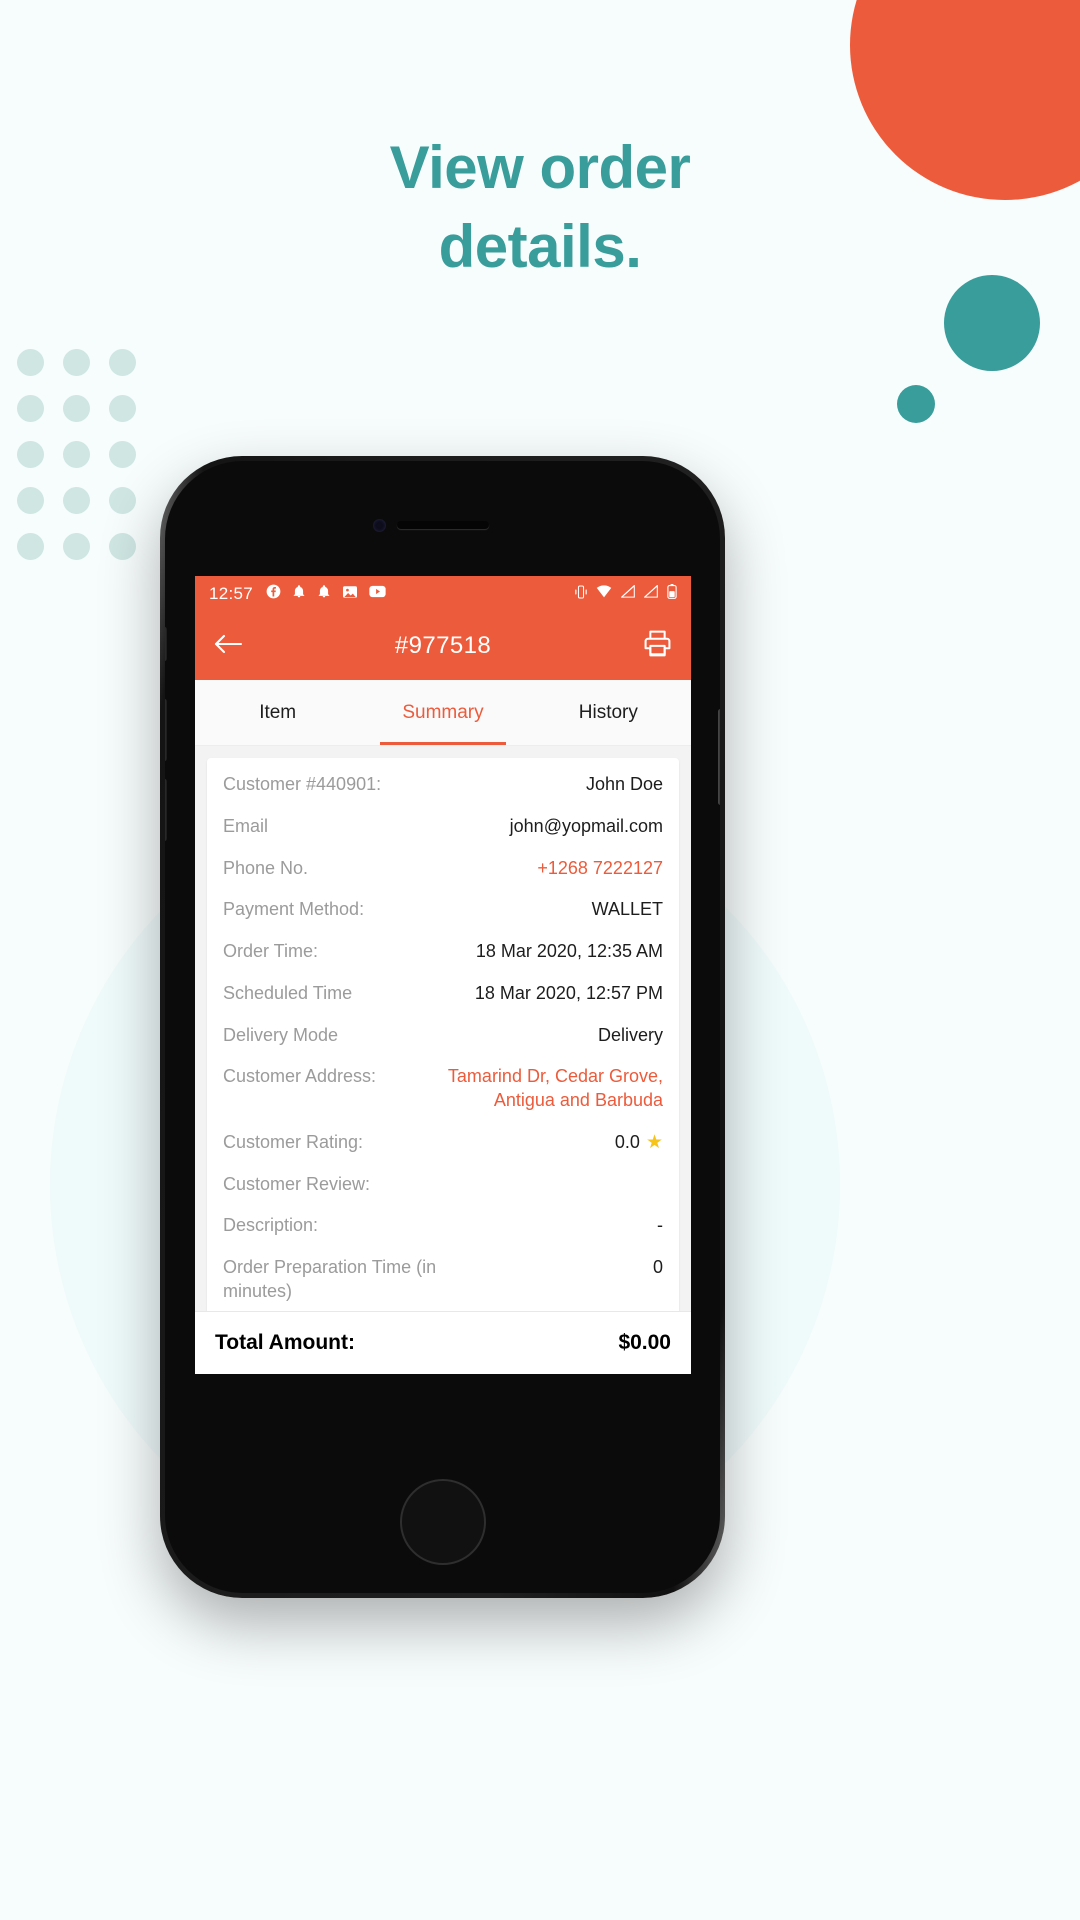 This screenshot has height=1920, width=1080. Describe the element at coordinates (992, 323) in the screenshot. I see `decor-teal-circle-large` at that location.